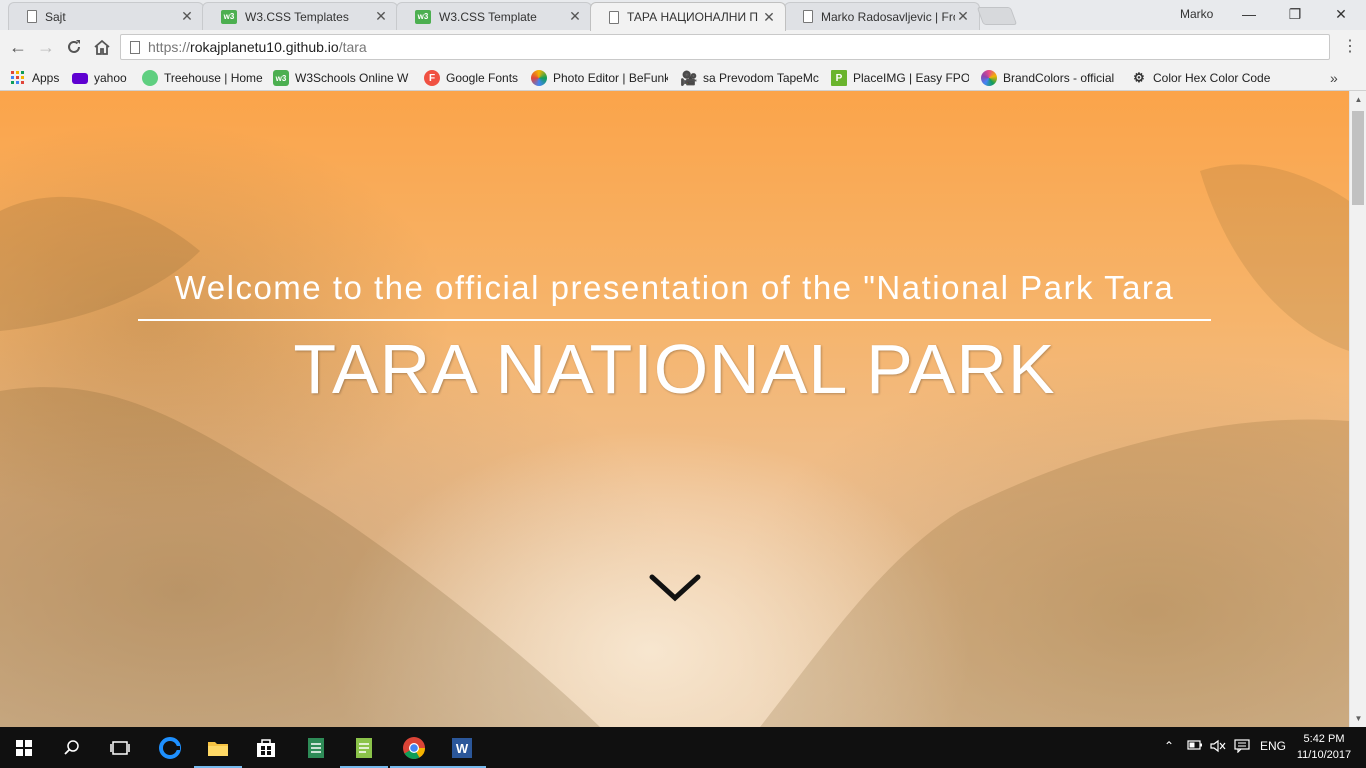 This screenshot has width=1366, height=768. What do you see at coordinates (24, 747) in the screenshot?
I see `windows-start-icon` at bounding box center [24, 747].